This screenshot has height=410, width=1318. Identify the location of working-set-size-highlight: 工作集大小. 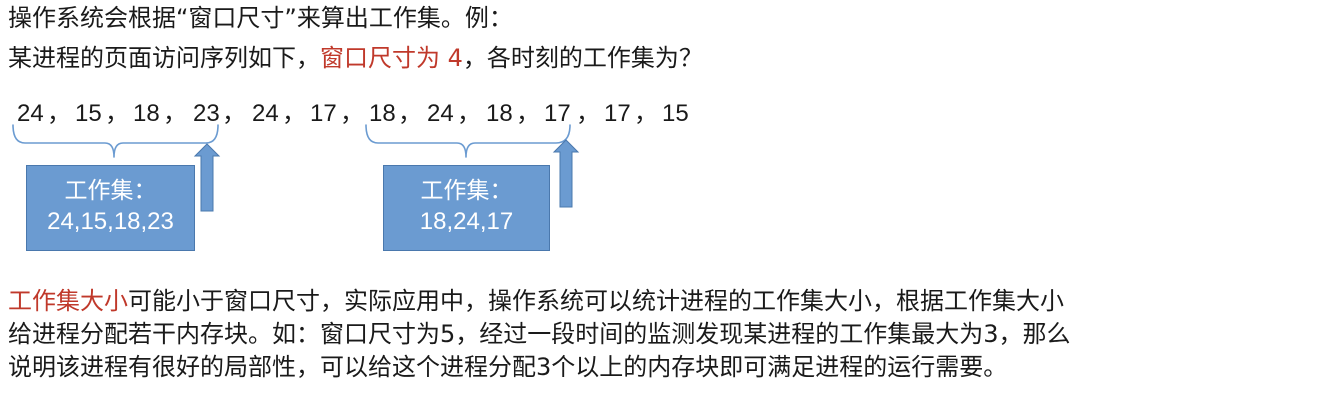
(68, 301).